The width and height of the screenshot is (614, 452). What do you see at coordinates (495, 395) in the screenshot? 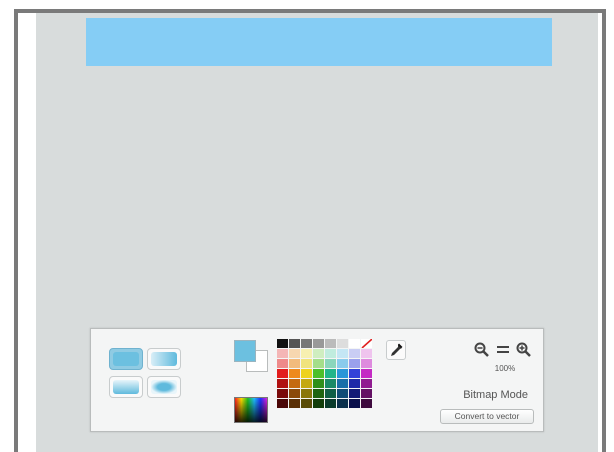
I see `bitmap-mode-label: Bitmap Mode` at bounding box center [495, 395].